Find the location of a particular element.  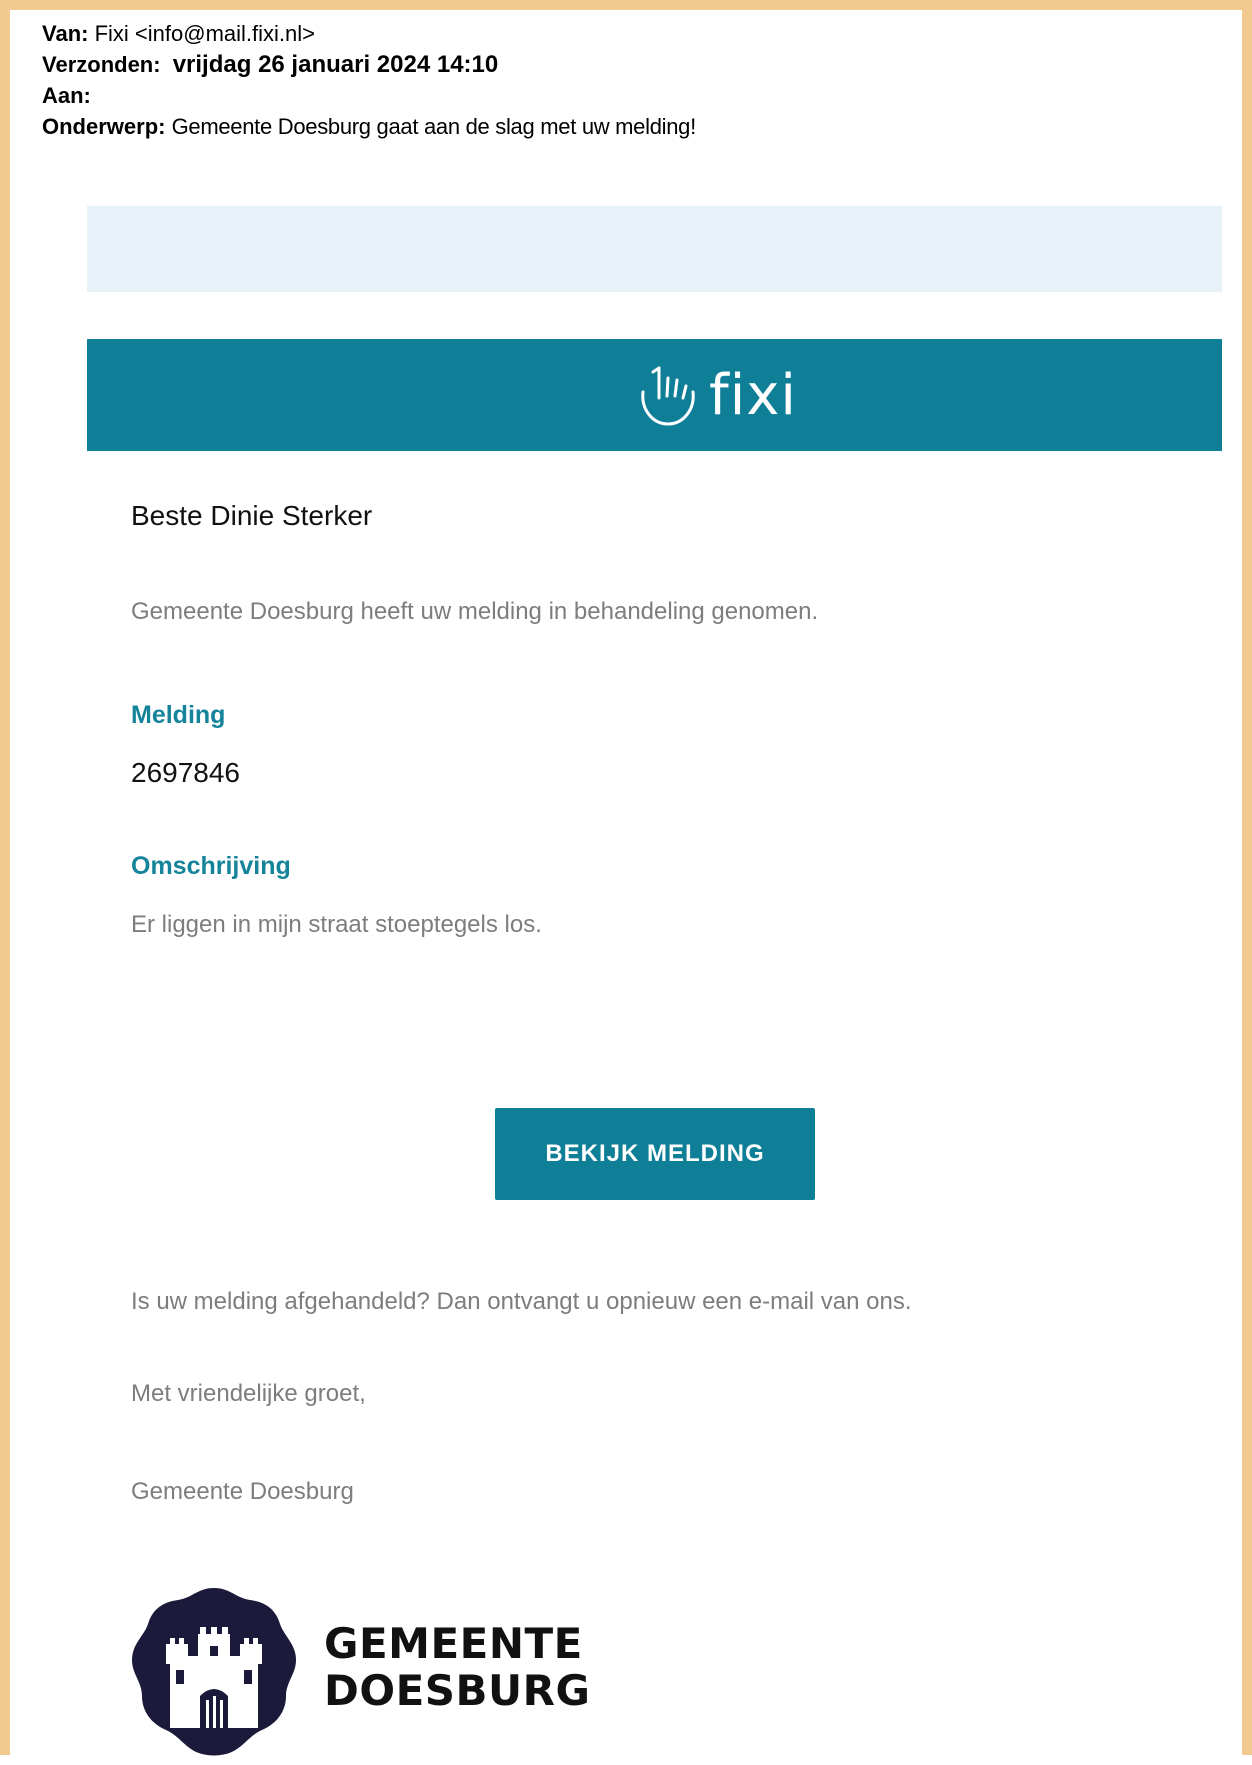

brand-line1: GEMEENTE is located at coordinates (453, 1643).